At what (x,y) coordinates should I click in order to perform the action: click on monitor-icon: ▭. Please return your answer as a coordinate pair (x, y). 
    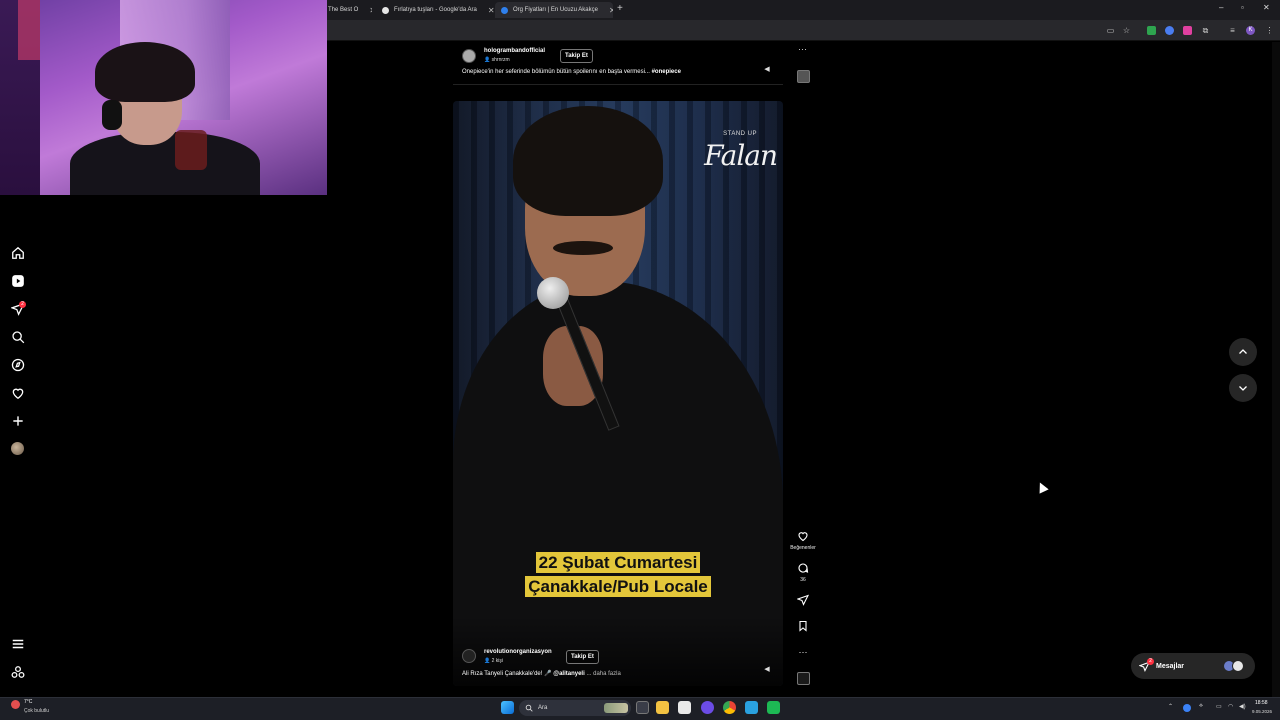
    Looking at the image, I should click on (1219, 706).